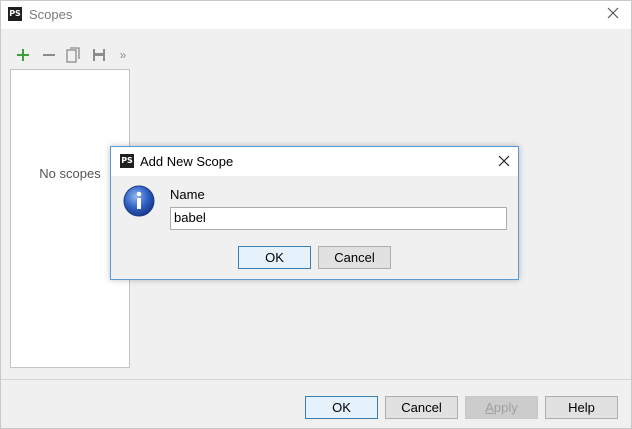 This screenshot has height=429, width=632. Describe the element at coordinates (489, 407) in the screenshot. I see `apply-mnemonic: A` at that location.